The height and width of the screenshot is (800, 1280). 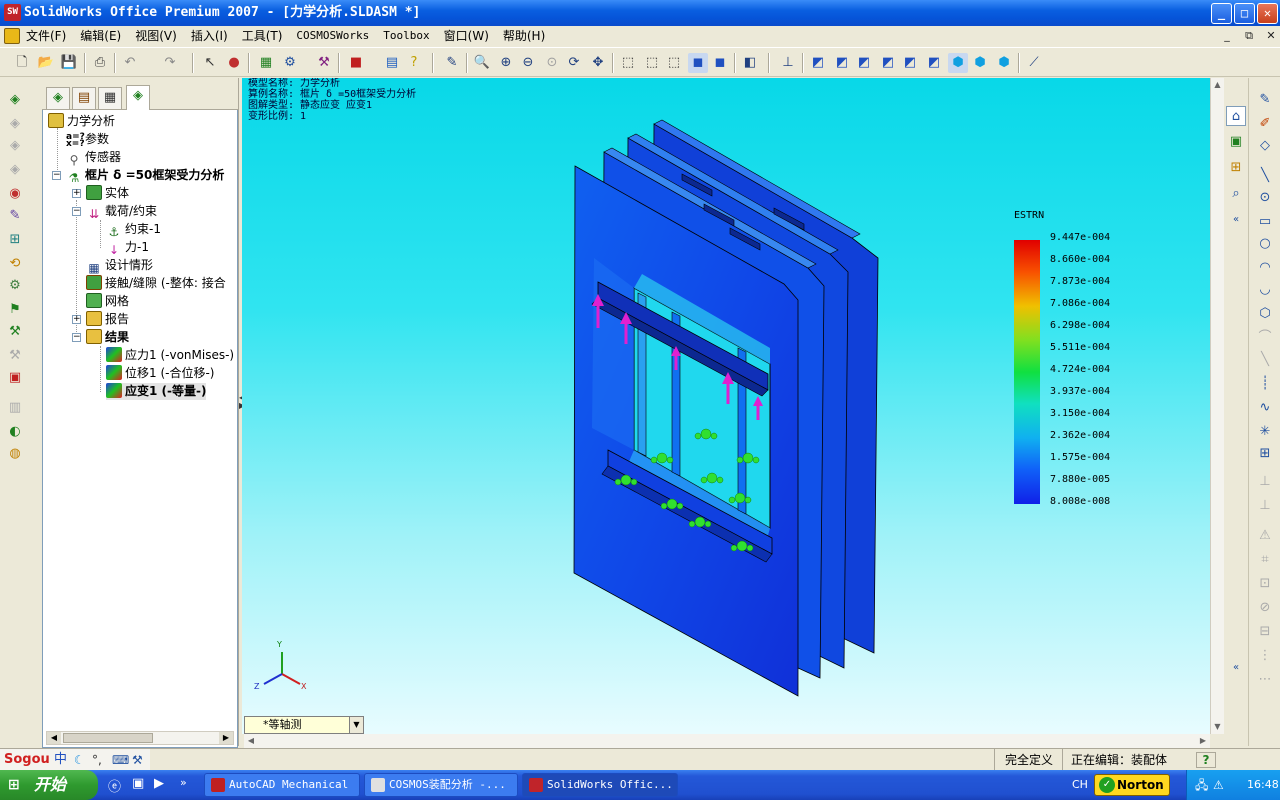 I want to click on collapse-loads-button: −, so click(x=76, y=211).